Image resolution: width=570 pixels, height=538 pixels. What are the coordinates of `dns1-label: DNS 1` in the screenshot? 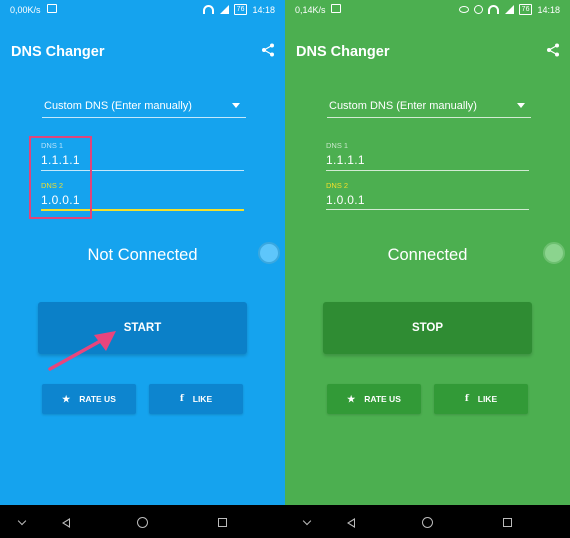 It's located at (337, 145).